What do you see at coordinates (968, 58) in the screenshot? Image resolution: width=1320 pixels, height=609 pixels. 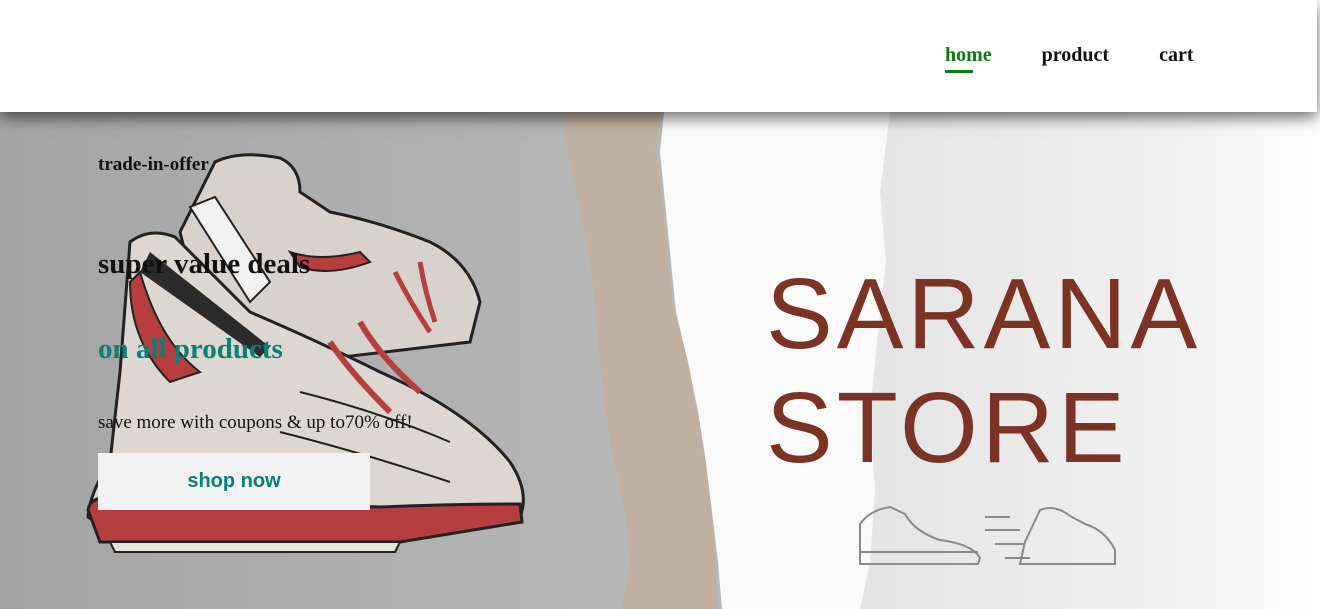 I see `nav-link-home: home` at bounding box center [968, 58].